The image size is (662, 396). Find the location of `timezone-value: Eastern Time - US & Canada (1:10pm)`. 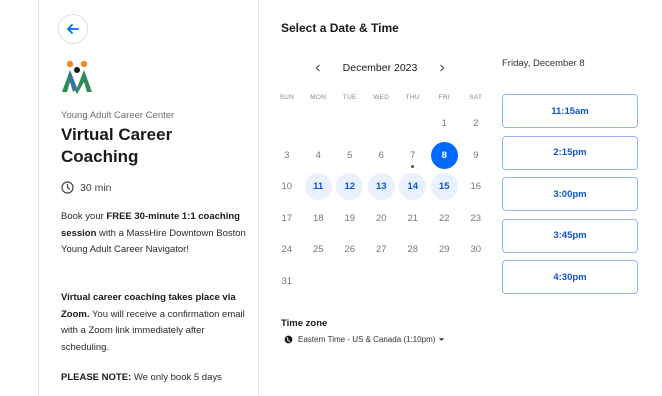

timezone-value: Eastern Time - US & Canada (1:10pm) is located at coordinates (367, 339).